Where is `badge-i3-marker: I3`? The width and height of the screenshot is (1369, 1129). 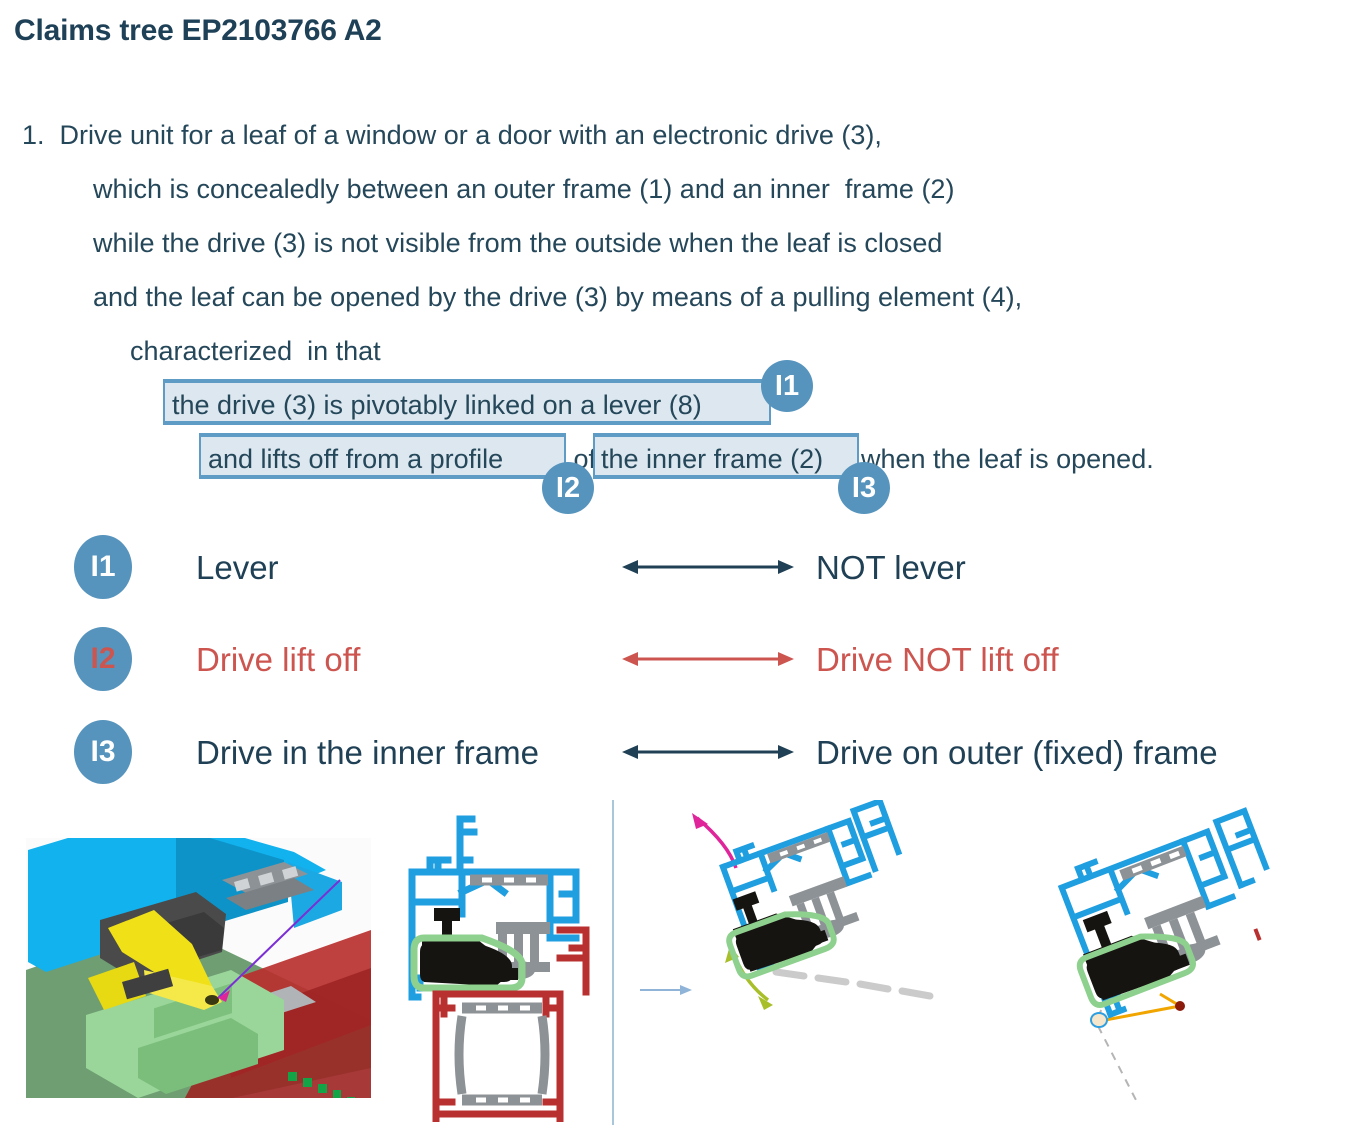
badge-i3-marker: I3 is located at coordinates (864, 488).